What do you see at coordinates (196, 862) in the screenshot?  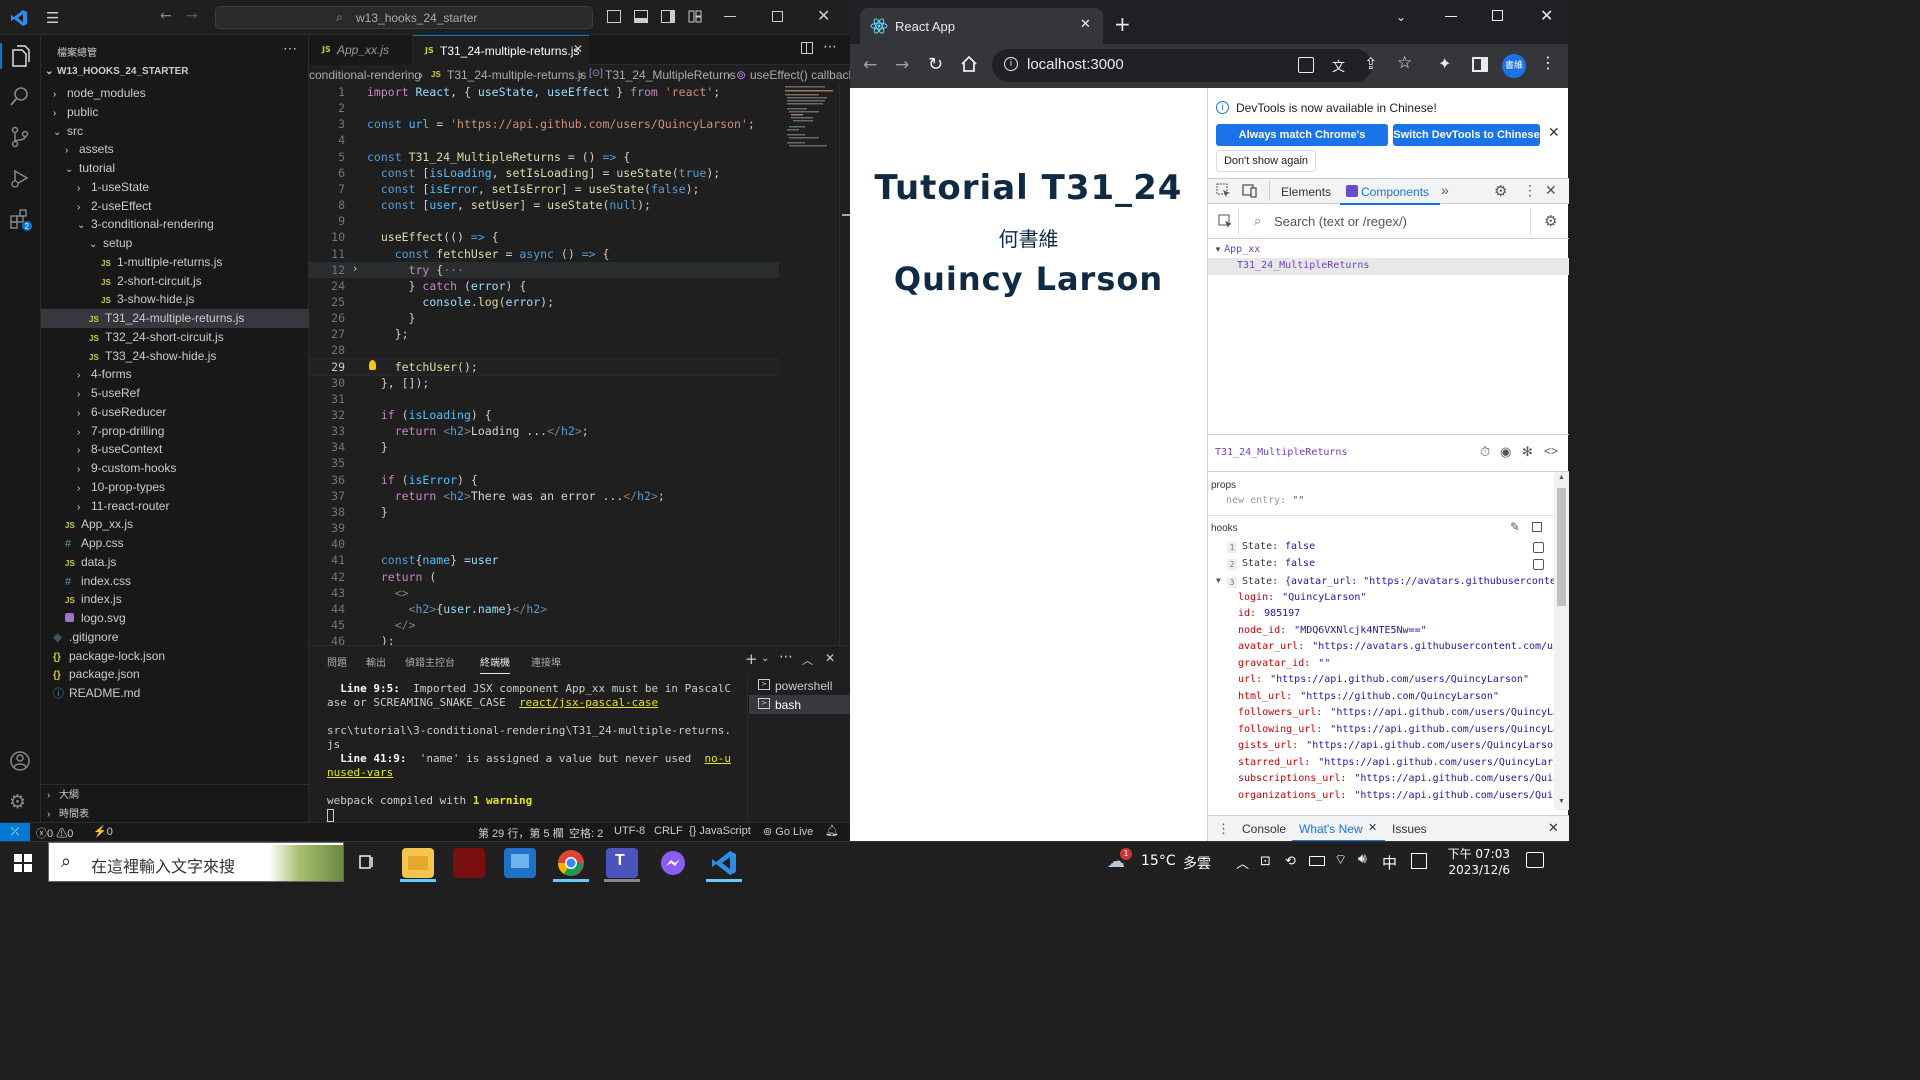 I see `taskbar-search-box: ⌕ 在這裡輸入文字來搜` at bounding box center [196, 862].